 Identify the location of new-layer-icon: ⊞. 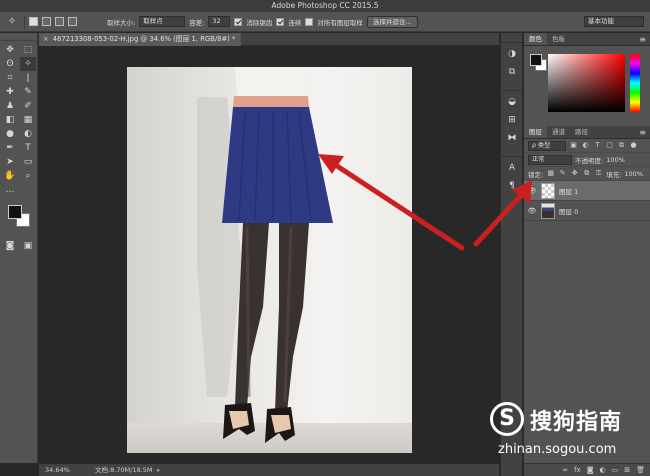
(627, 470).